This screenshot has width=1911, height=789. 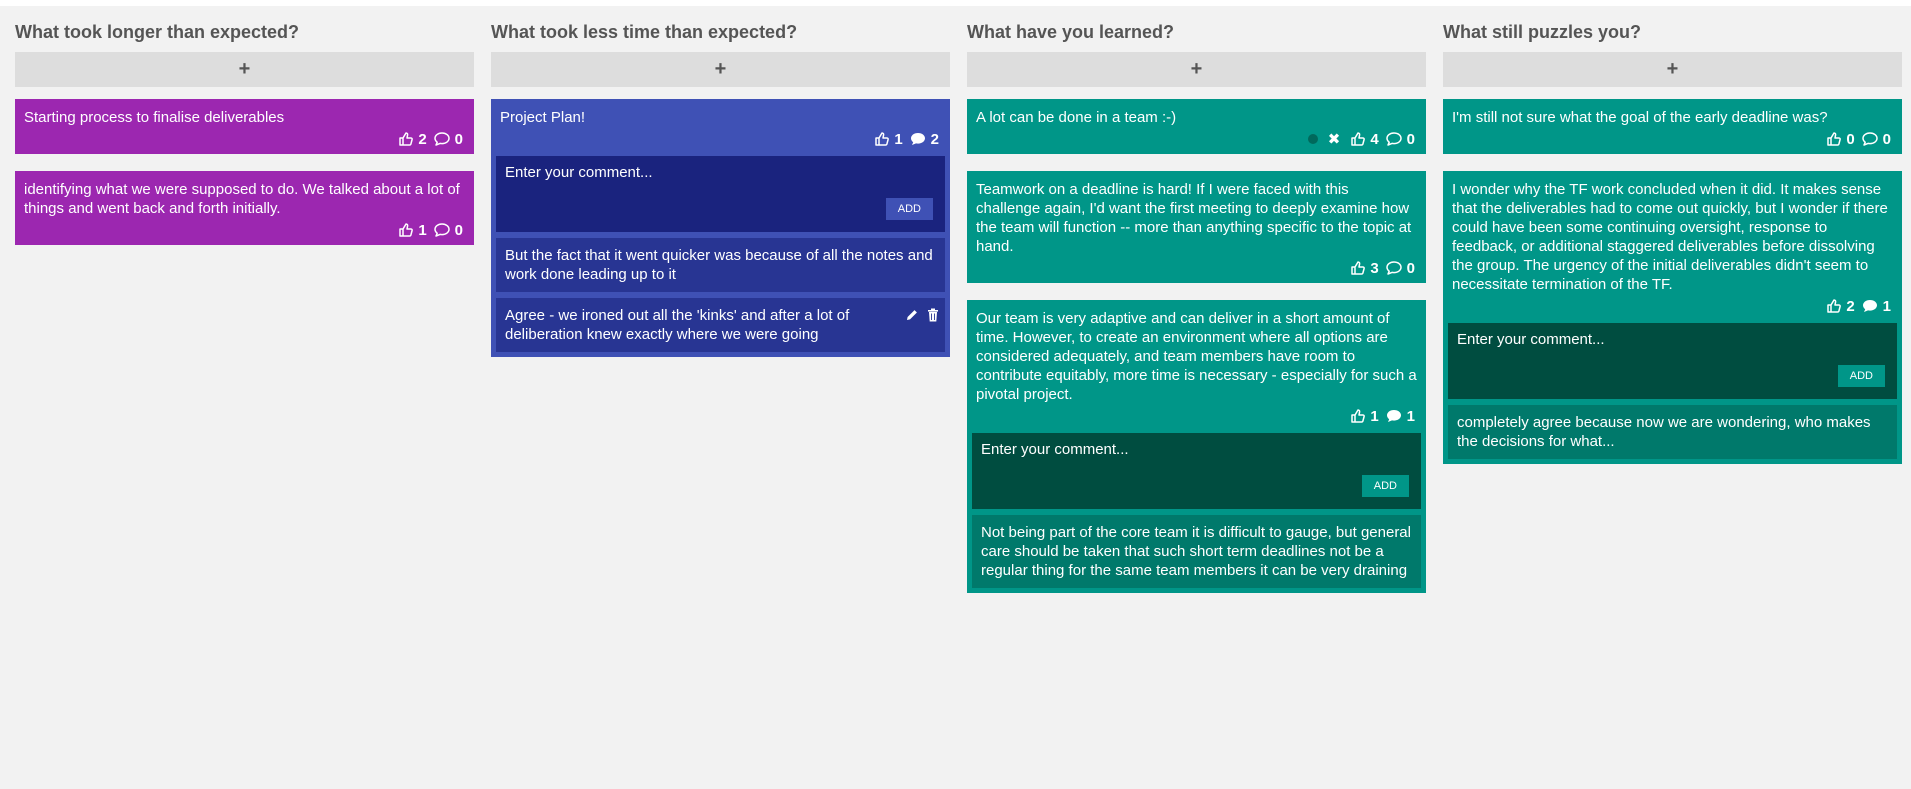 I want to click on card-footer: 1 0, so click(x=244, y=230).